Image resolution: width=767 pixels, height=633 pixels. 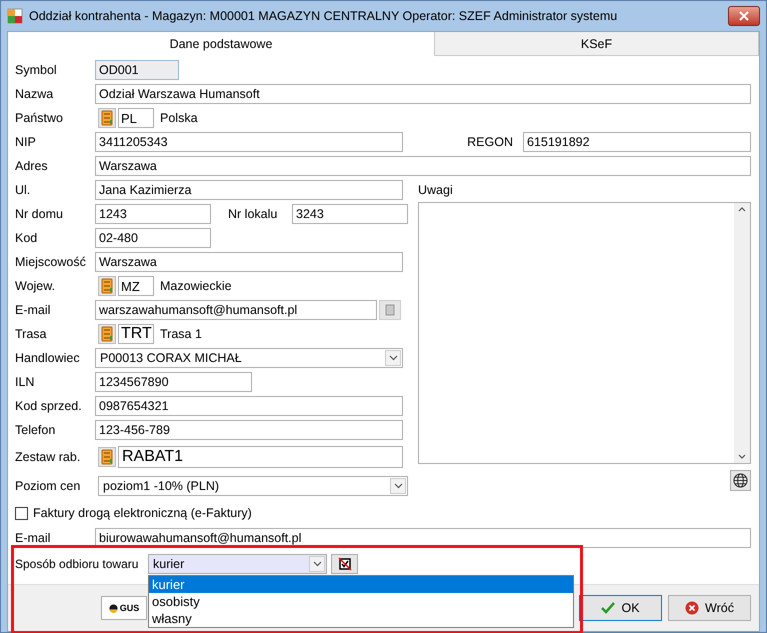 I want to click on crossed-checkbox-icon, so click(x=345, y=564).